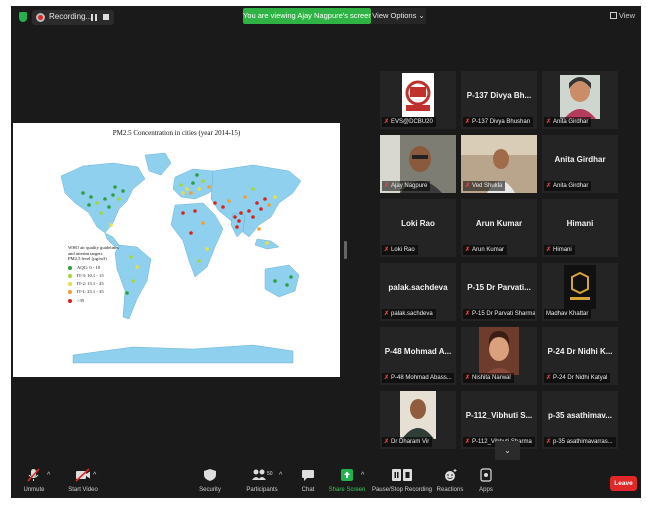 The height and width of the screenshot is (507, 650). Describe the element at coordinates (406, 186) in the screenshot. I see `participant-name-label: ✗ Ajay Nagpure` at that location.